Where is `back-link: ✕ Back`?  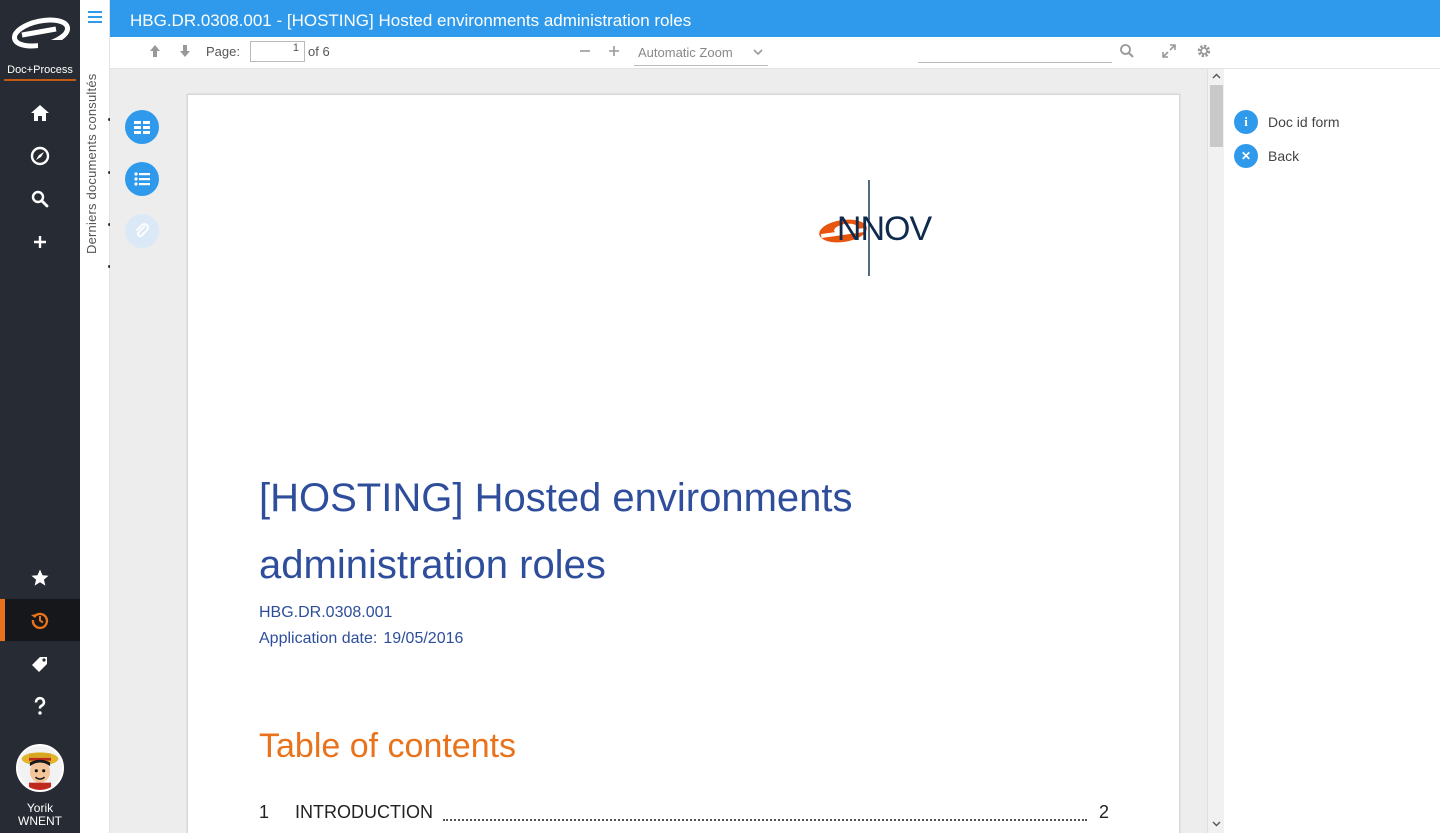
back-link: ✕ Back is located at coordinates (1266, 156).